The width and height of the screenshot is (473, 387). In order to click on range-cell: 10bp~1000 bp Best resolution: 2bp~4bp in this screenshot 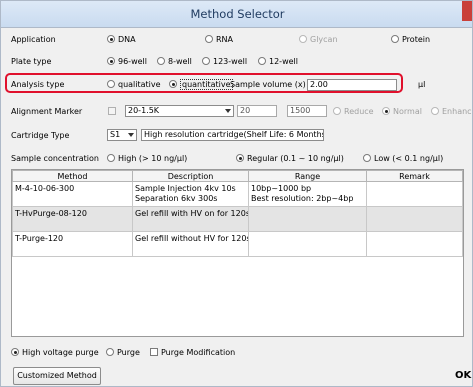, I will do `click(307, 194)`.